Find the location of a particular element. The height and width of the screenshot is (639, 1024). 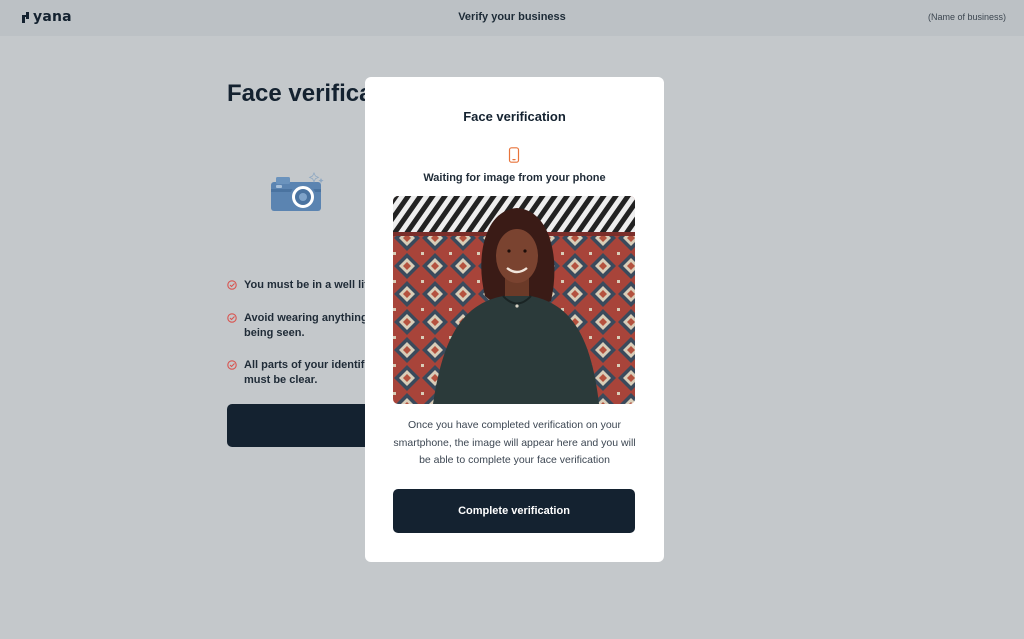

requirement-text: You must be in a well lit is located at coordinates (306, 285).